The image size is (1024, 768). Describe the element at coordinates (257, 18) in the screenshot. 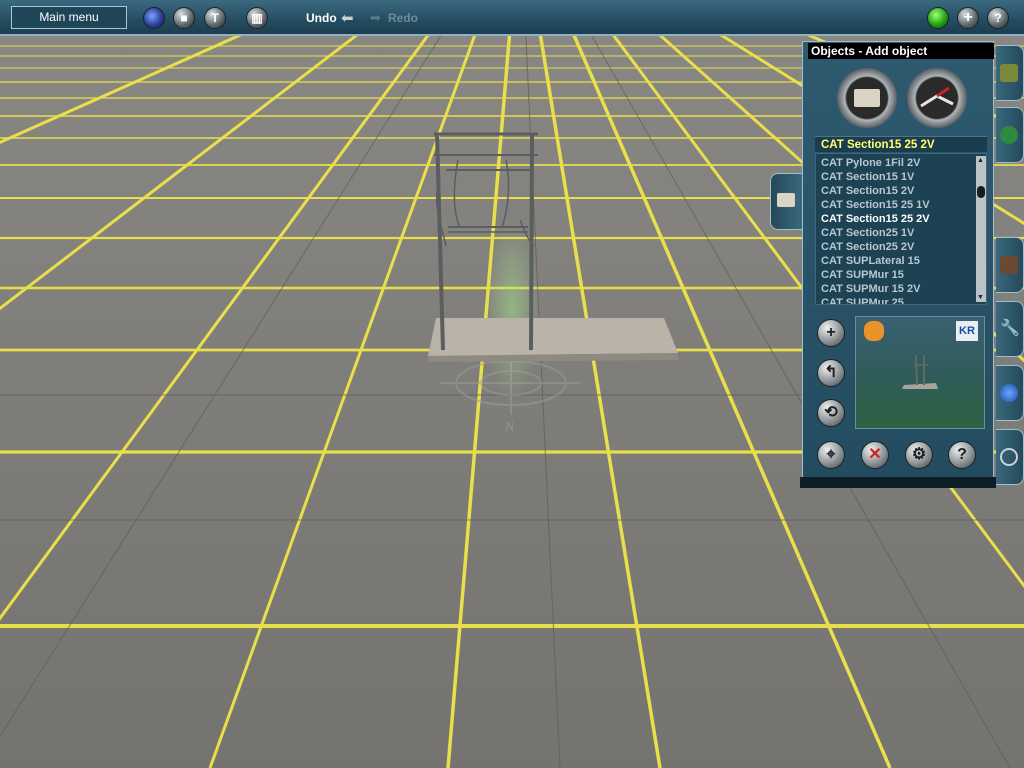

I see `trash-icon: ▥` at that location.